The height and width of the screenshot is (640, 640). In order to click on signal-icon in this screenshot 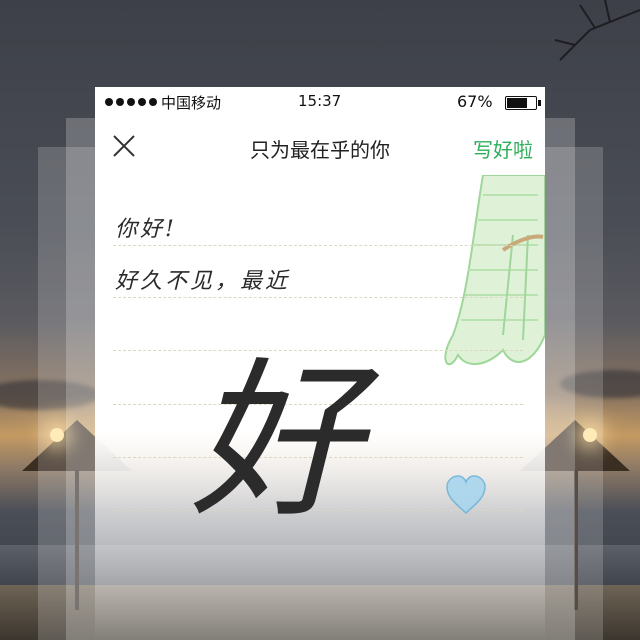, I will do `click(131, 100)`.